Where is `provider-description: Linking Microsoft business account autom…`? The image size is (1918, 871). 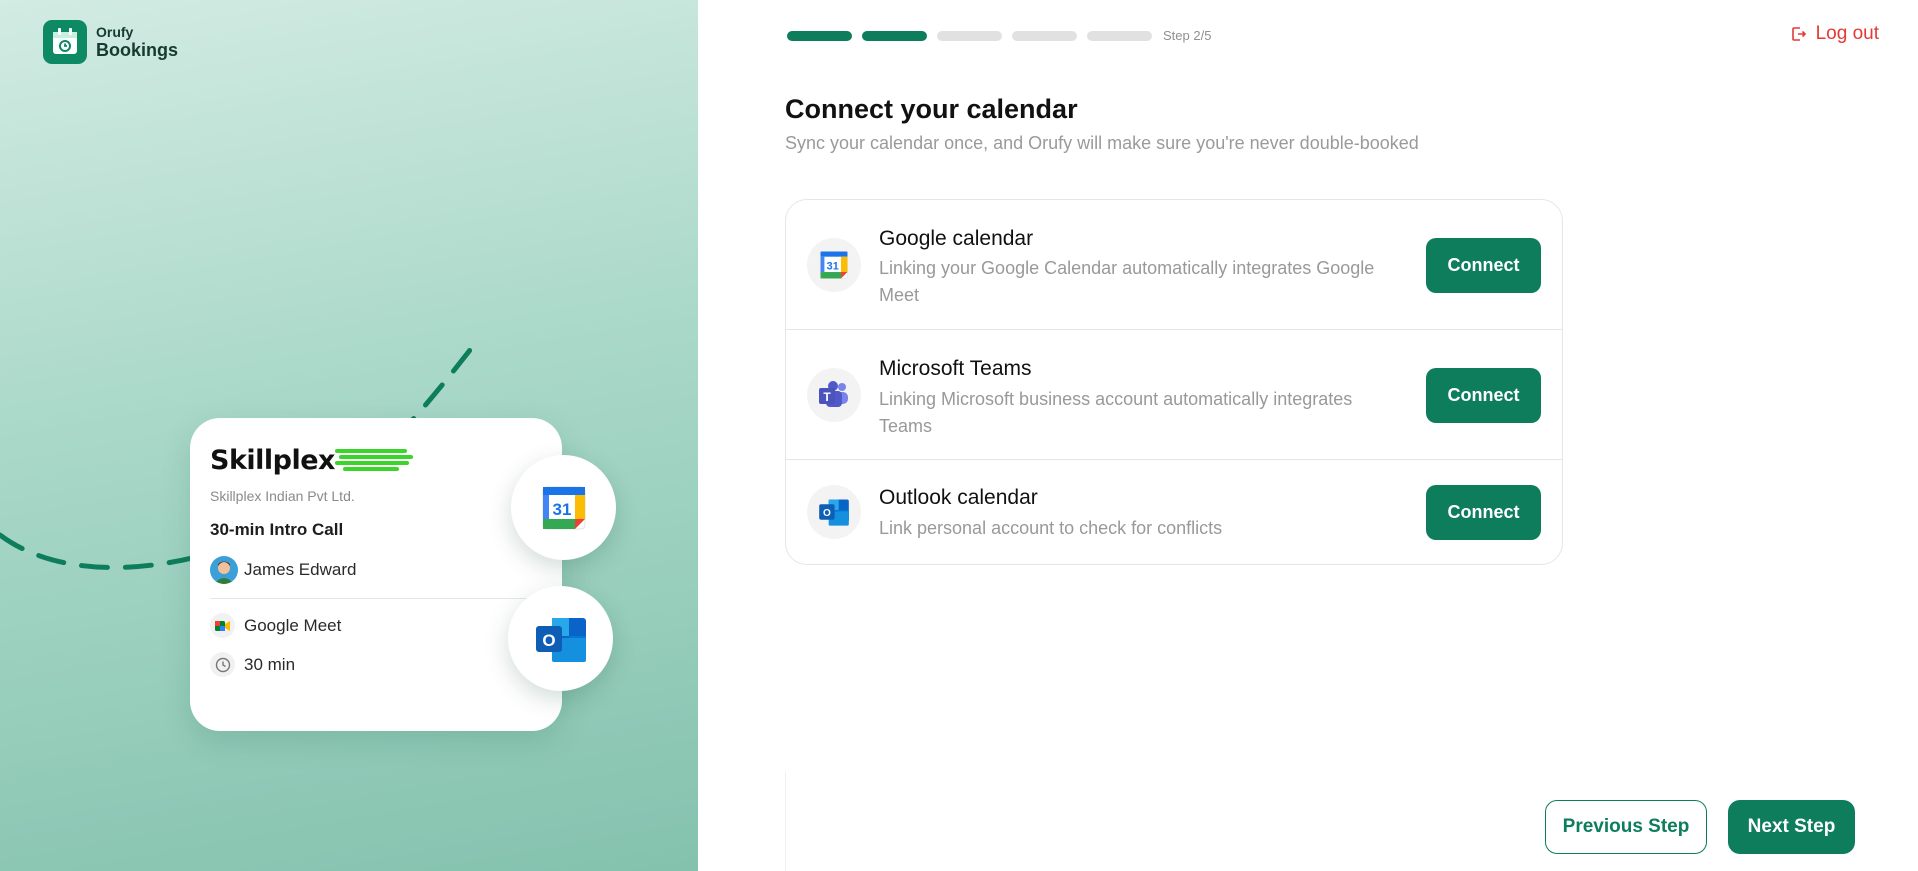 provider-description: Linking Microsoft business account autom… is located at coordinates (1116, 412).